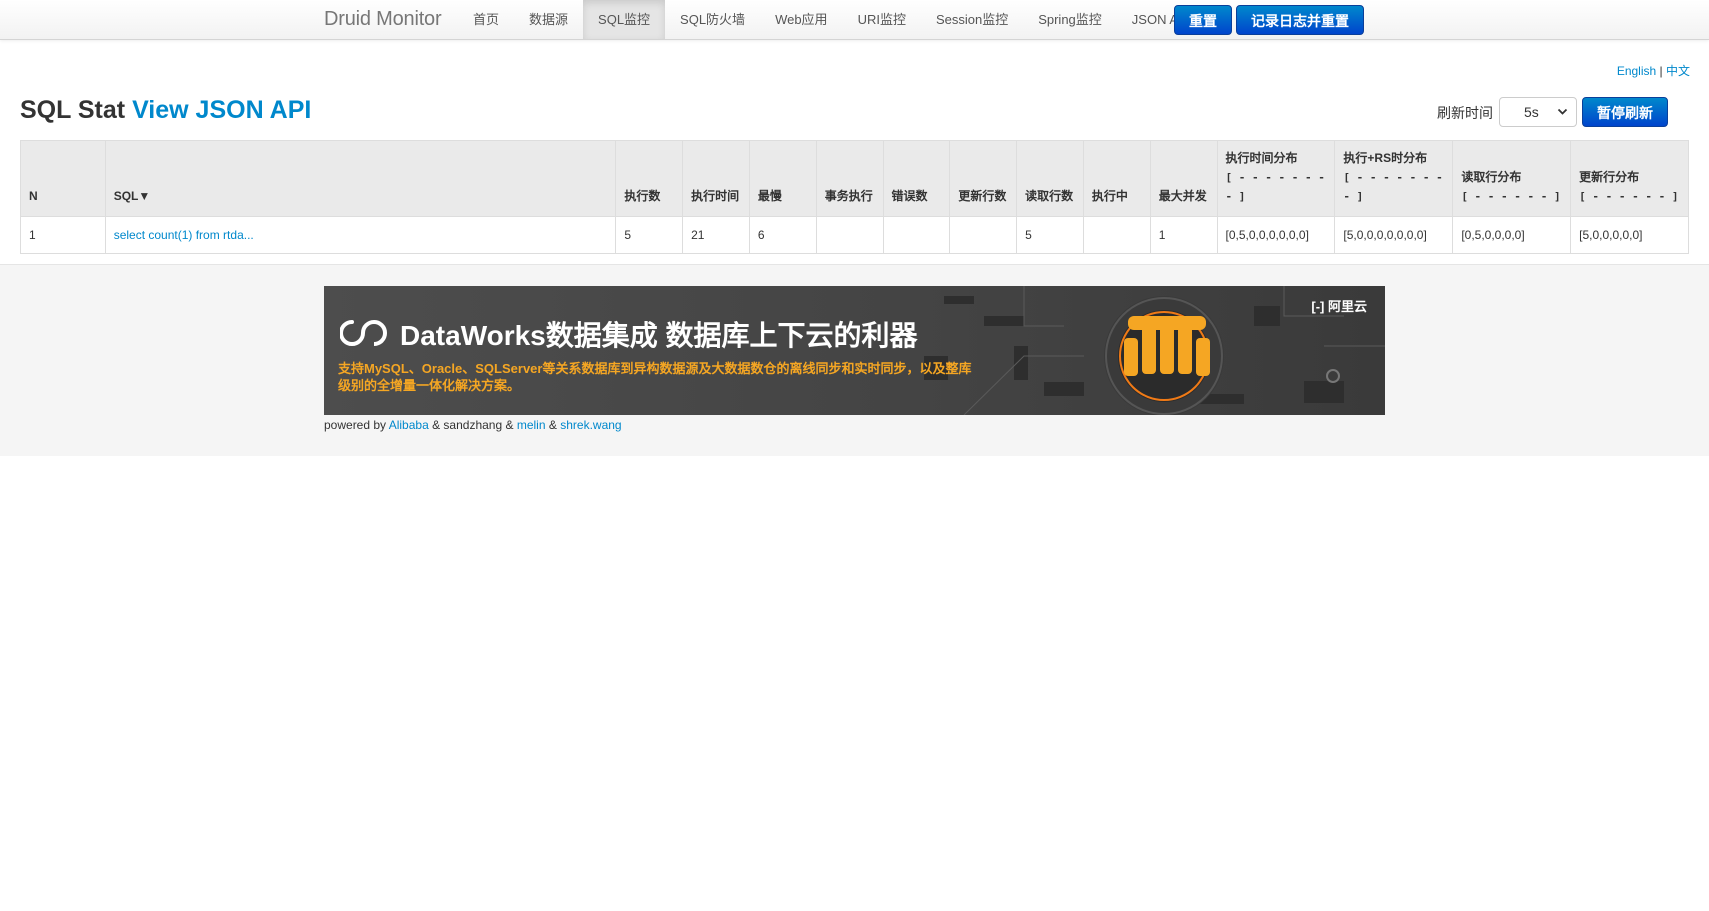 Image resolution: width=1709 pixels, height=911 pixels. What do you see at coordinates (366, 334) in the screenshot?
I see `dataworks-logo-icon` at bounding box center [366, 334].